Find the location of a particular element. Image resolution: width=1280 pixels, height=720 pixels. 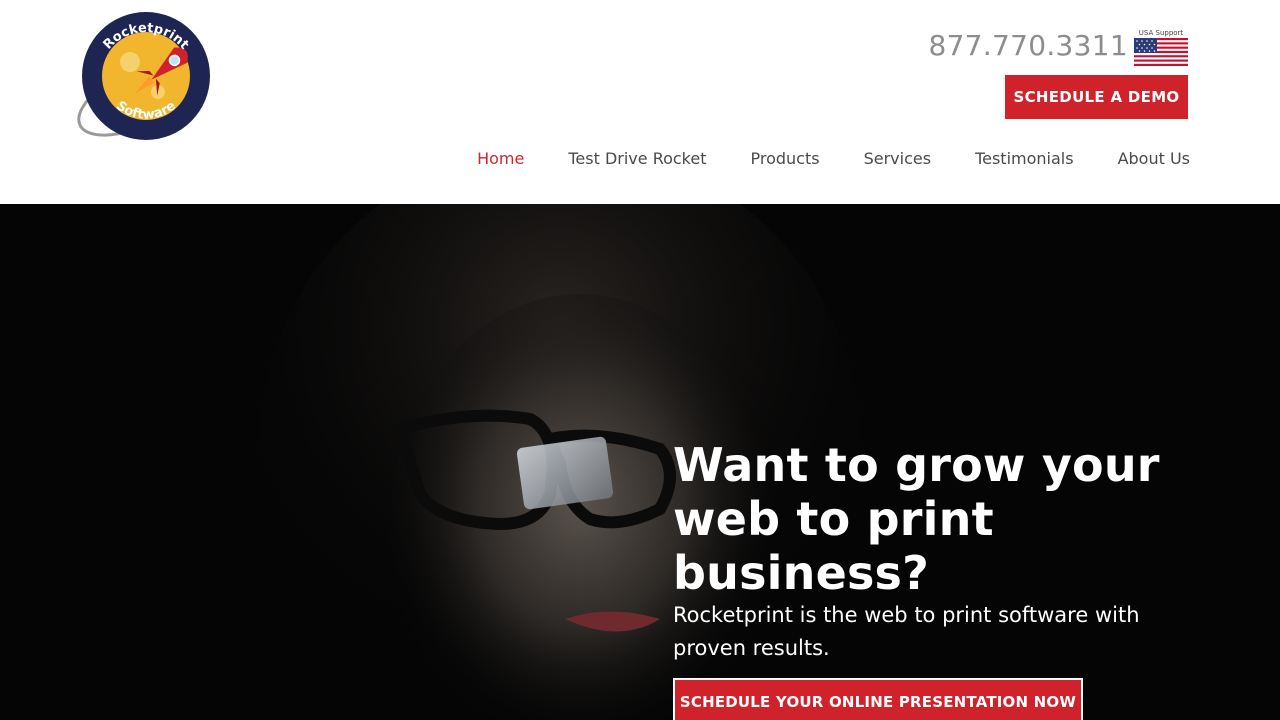

nav-item-test-drive-rocket: Test Drive Rocket is located at coordinates (637, 159).